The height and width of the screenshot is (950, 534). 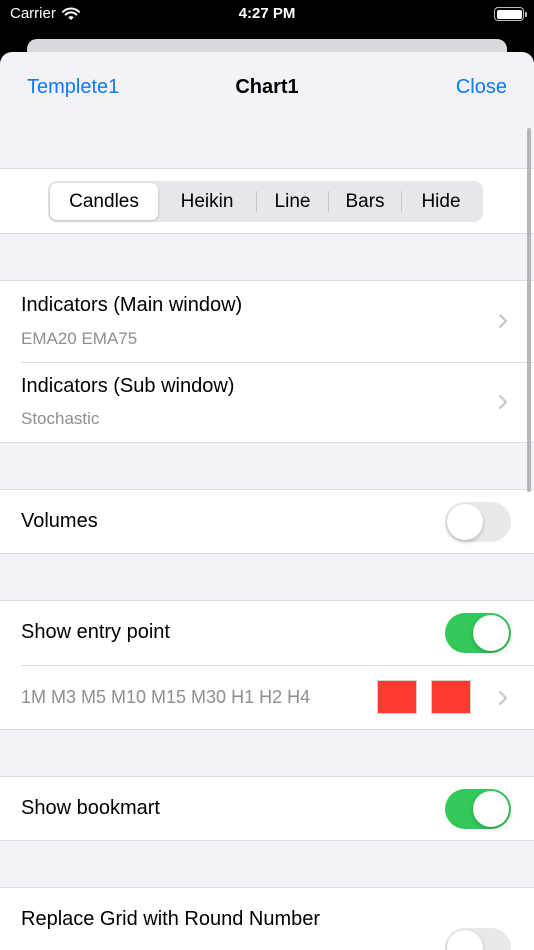 I want to click on status-time: 4:27 PM, so click(x=267, y=13).